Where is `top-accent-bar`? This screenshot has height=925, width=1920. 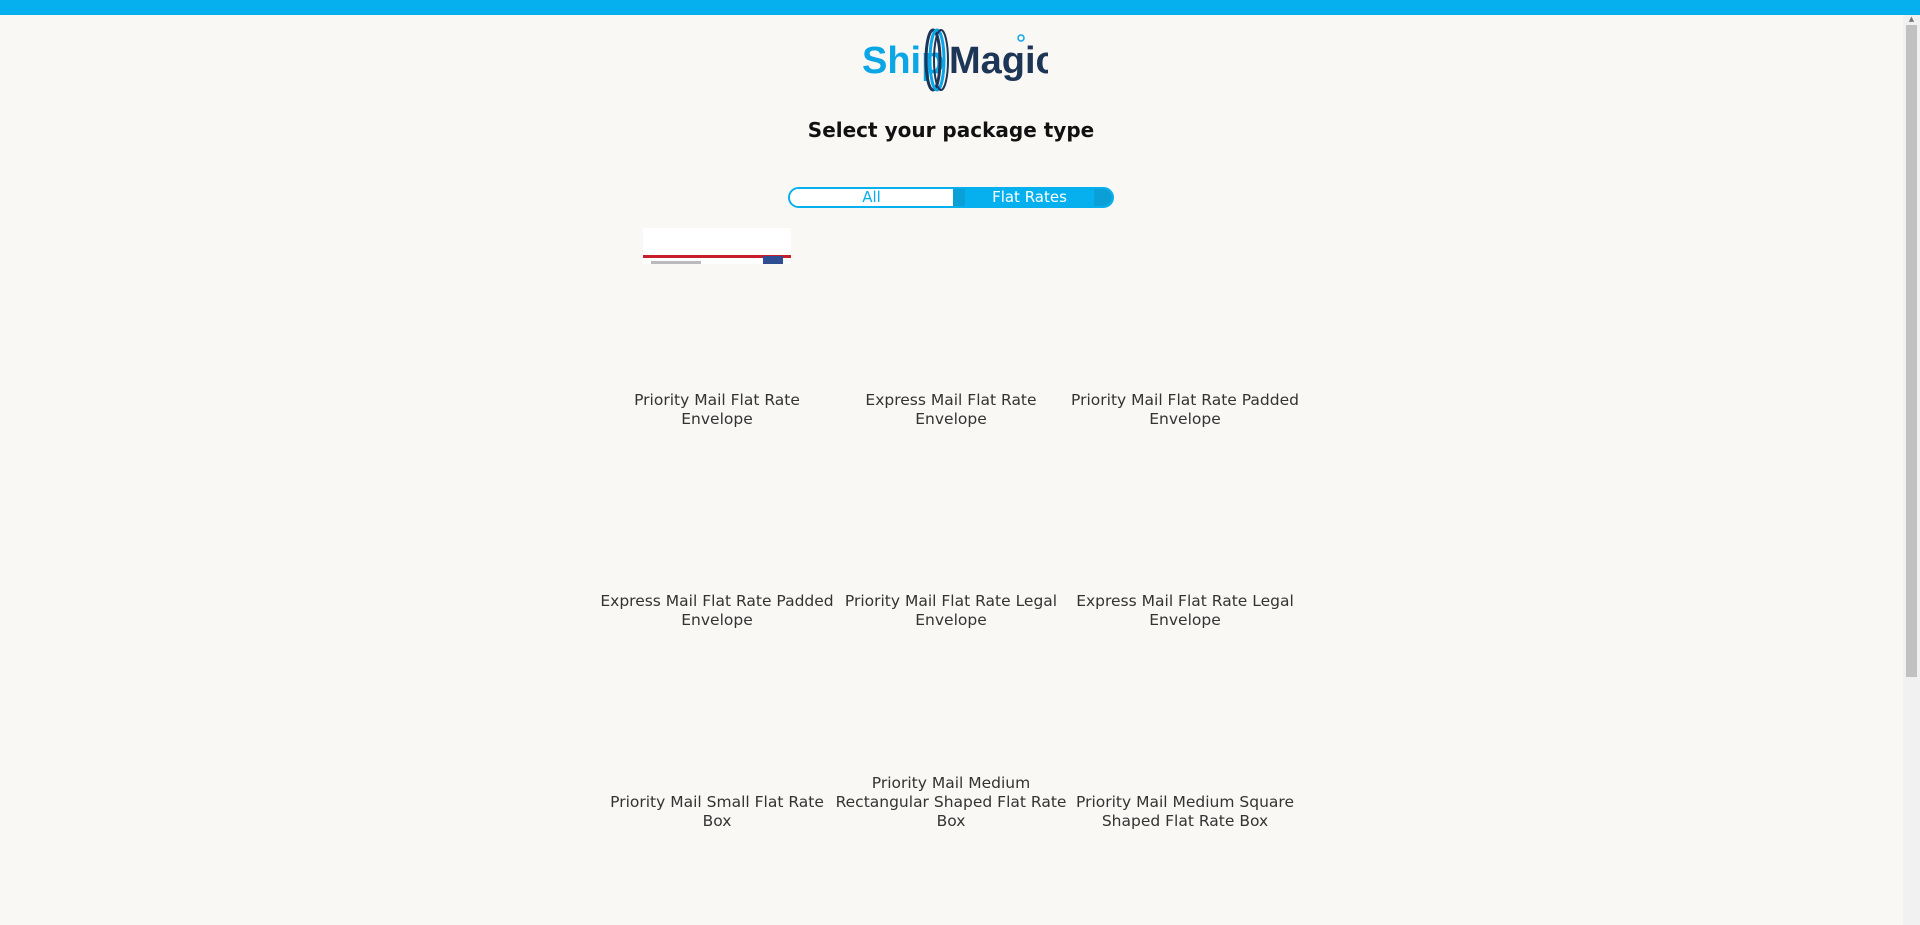
top-accent-bar is located at coordinates (960, 7).